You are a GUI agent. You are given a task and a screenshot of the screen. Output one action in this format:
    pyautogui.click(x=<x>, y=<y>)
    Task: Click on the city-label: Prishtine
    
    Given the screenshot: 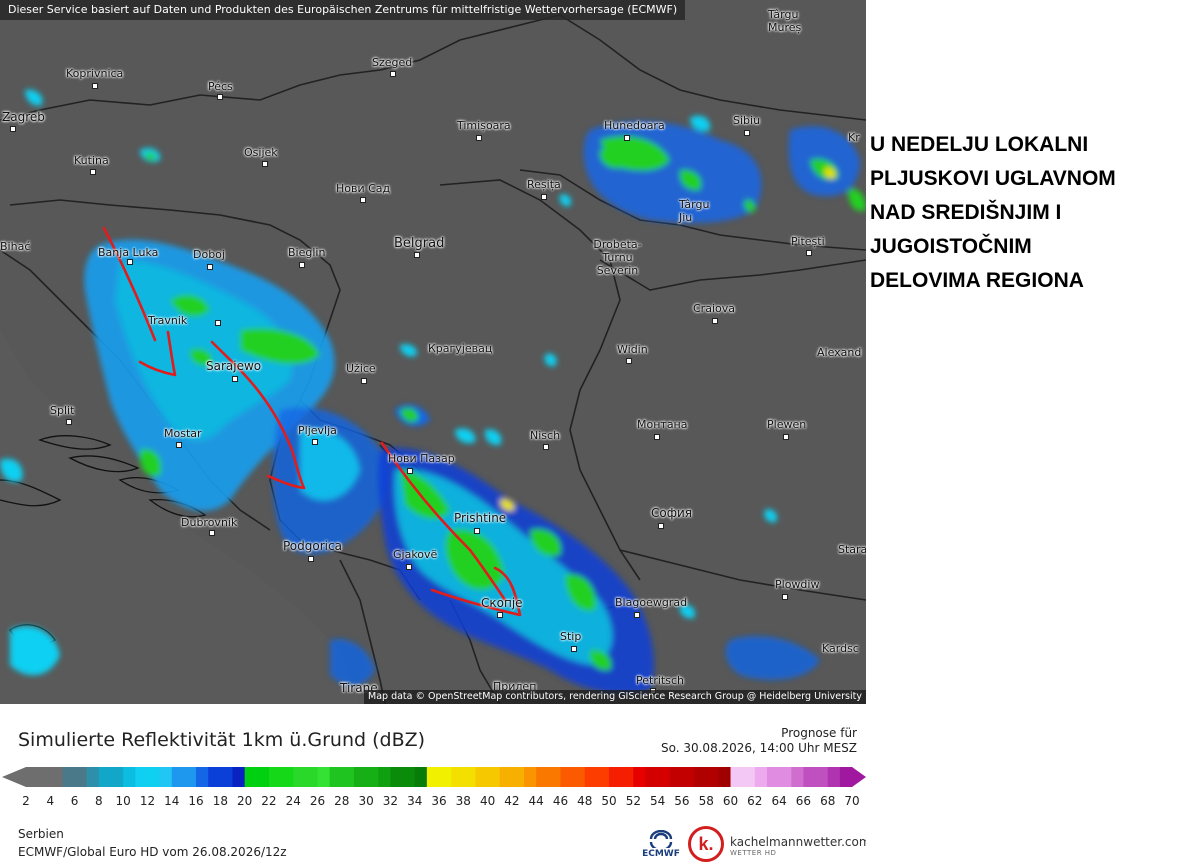 What is the action you would take?
    pyautogui.click(x=480, y=518)
    